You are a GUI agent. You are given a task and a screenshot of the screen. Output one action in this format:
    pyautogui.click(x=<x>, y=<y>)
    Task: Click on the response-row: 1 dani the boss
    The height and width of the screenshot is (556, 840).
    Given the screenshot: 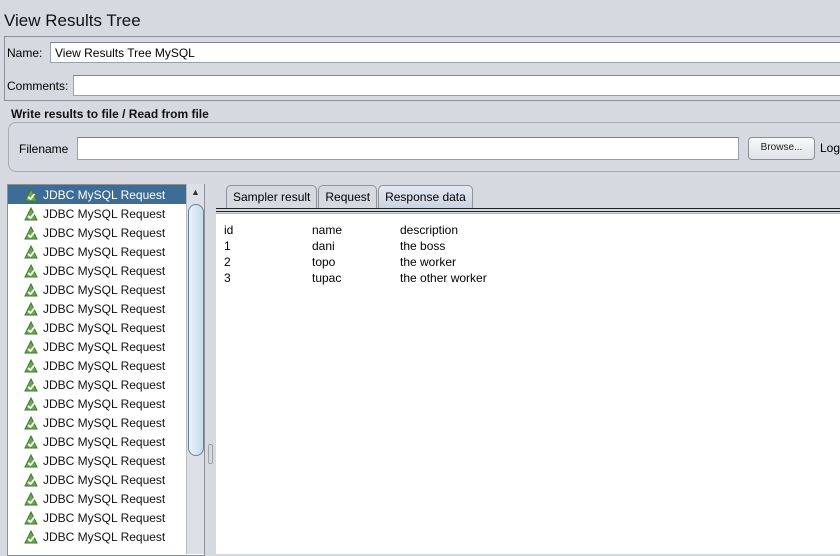 What is the action you would take?
    pyautogui.click(x=355, y=246)
    